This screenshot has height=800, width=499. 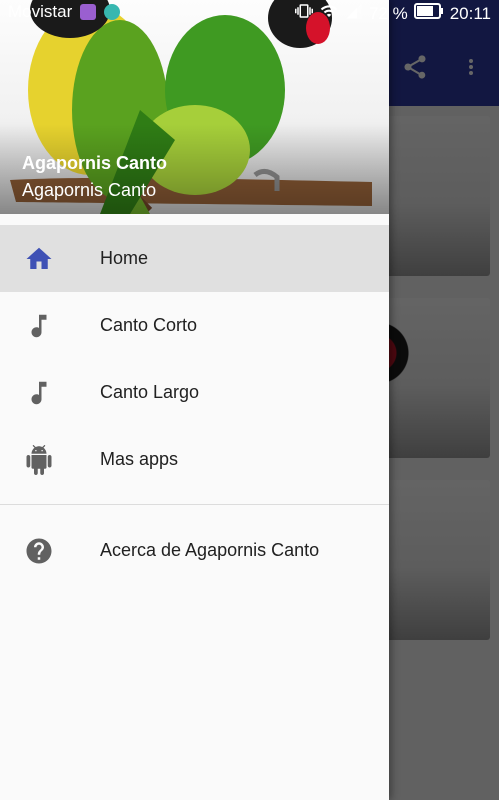 What do you see at coordinates (470, 13) in the screenshot?
I see `clock: 20:11` at bounding box center [470, 13].